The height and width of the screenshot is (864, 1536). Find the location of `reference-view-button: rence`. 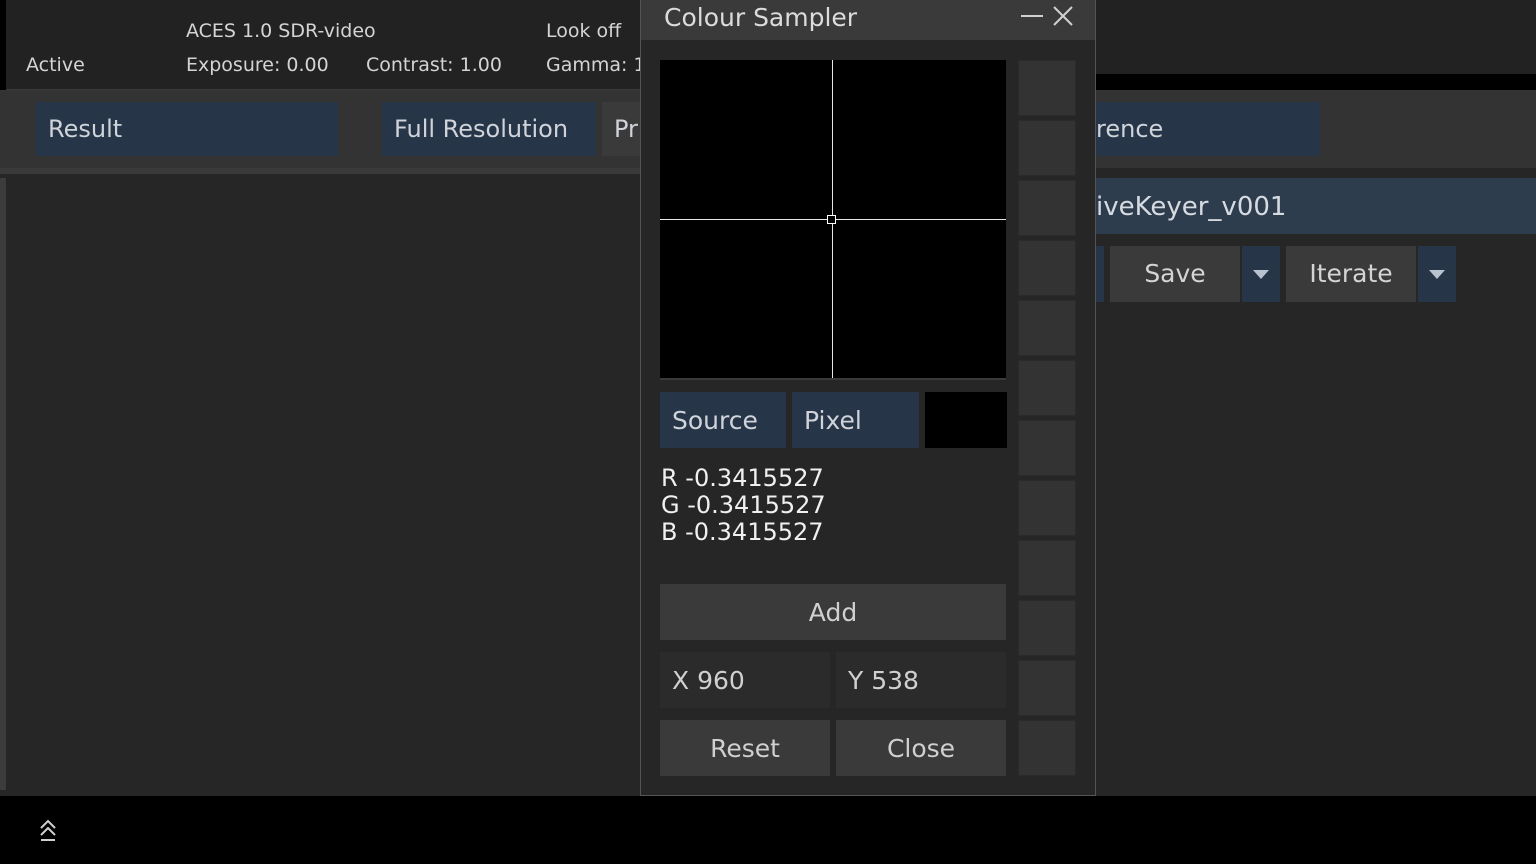

reference-view-button: rence is located at coordinates (1208, 129).